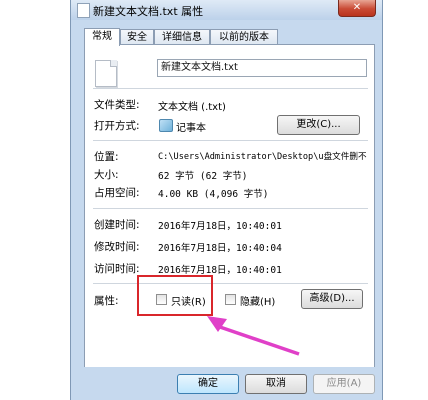  I want to click on created-label: 创建时间:, so click(117, 225).